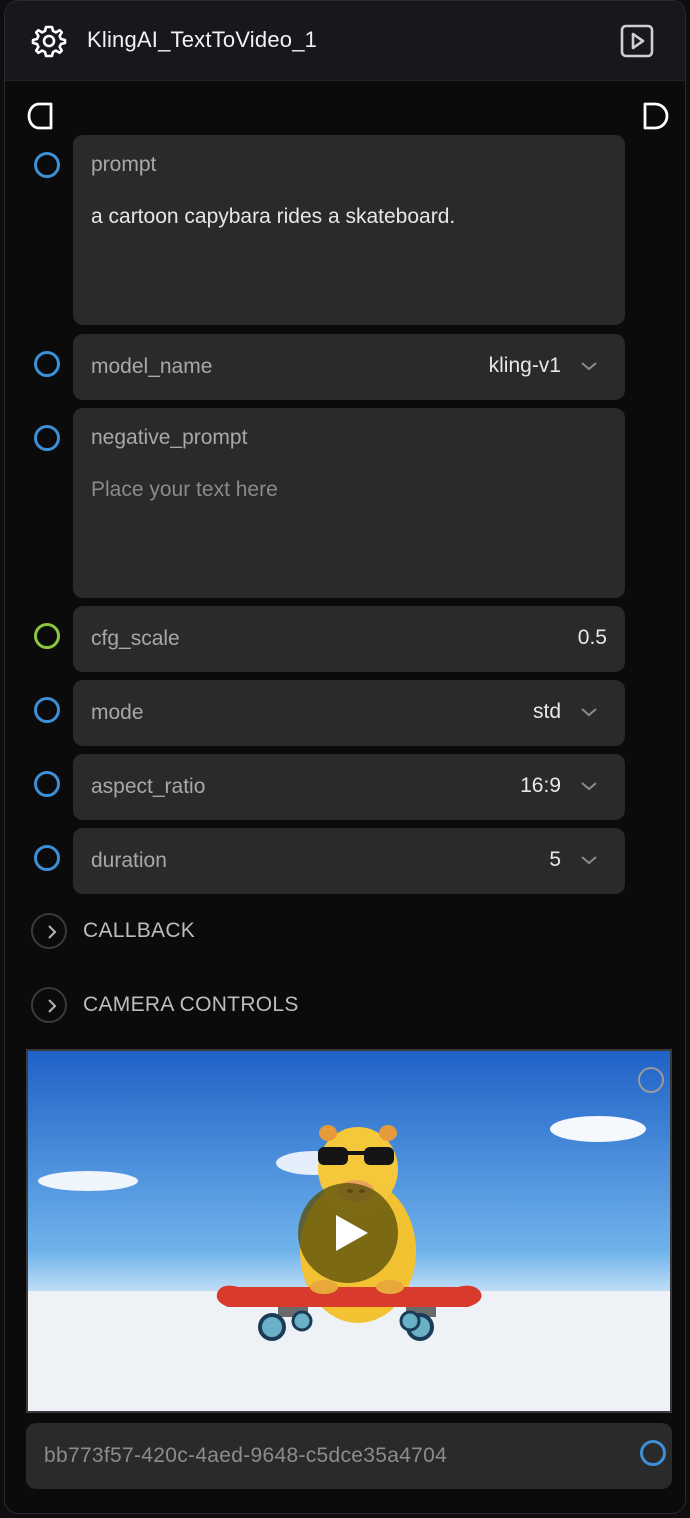 This screenshot has height=1518, width=690. Describe the element at coordinates (191, 1004) in the screenshot. I see `camera-controls-section-title: CAMERA CONTROLS` at that location.